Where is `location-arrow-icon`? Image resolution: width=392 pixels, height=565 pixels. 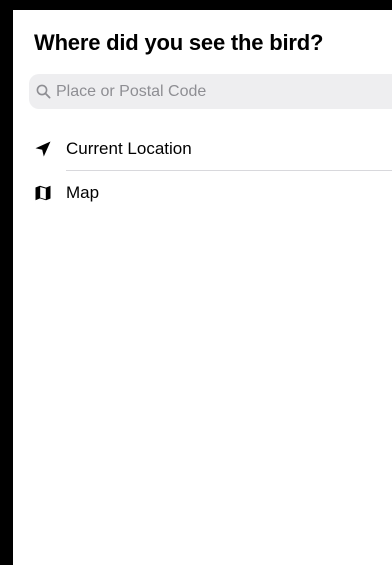 location-arrow-icon is located at coordinates (43, 149).